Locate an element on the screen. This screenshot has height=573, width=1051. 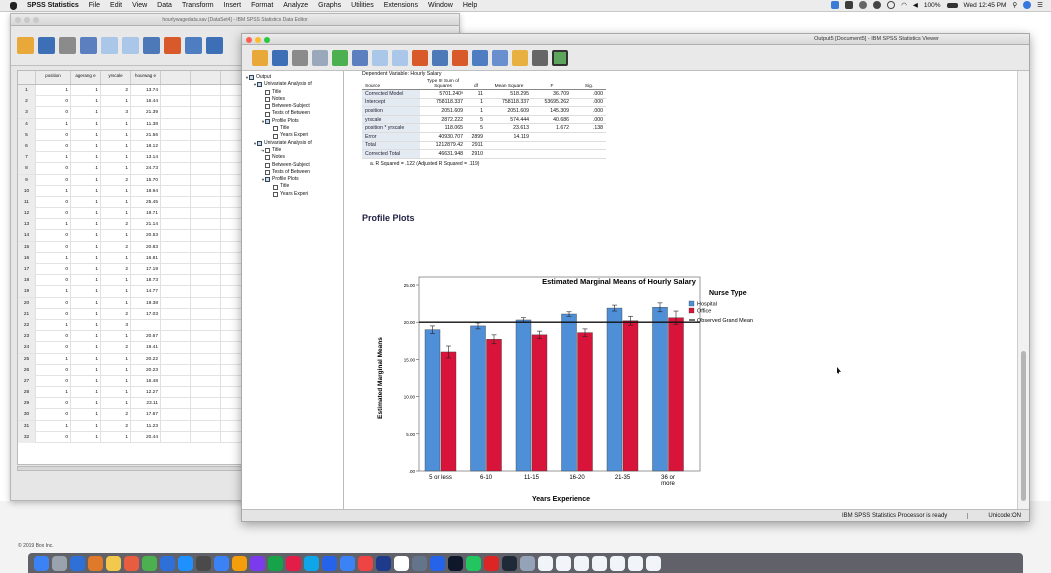
data-cell: 3 is located at coordinates (116, 325).